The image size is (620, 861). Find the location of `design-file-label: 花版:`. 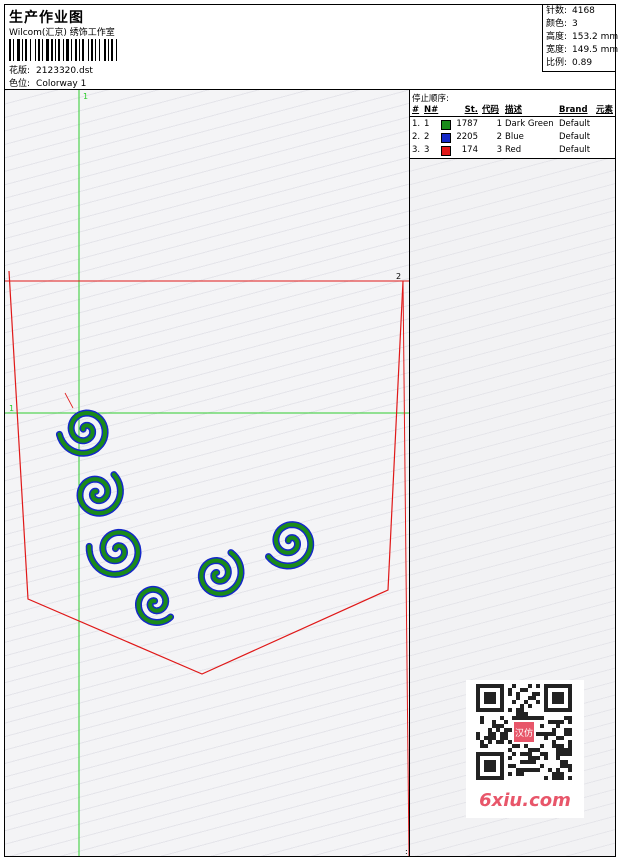

design-file-label: 花版: is located at coordinates (20, 71).